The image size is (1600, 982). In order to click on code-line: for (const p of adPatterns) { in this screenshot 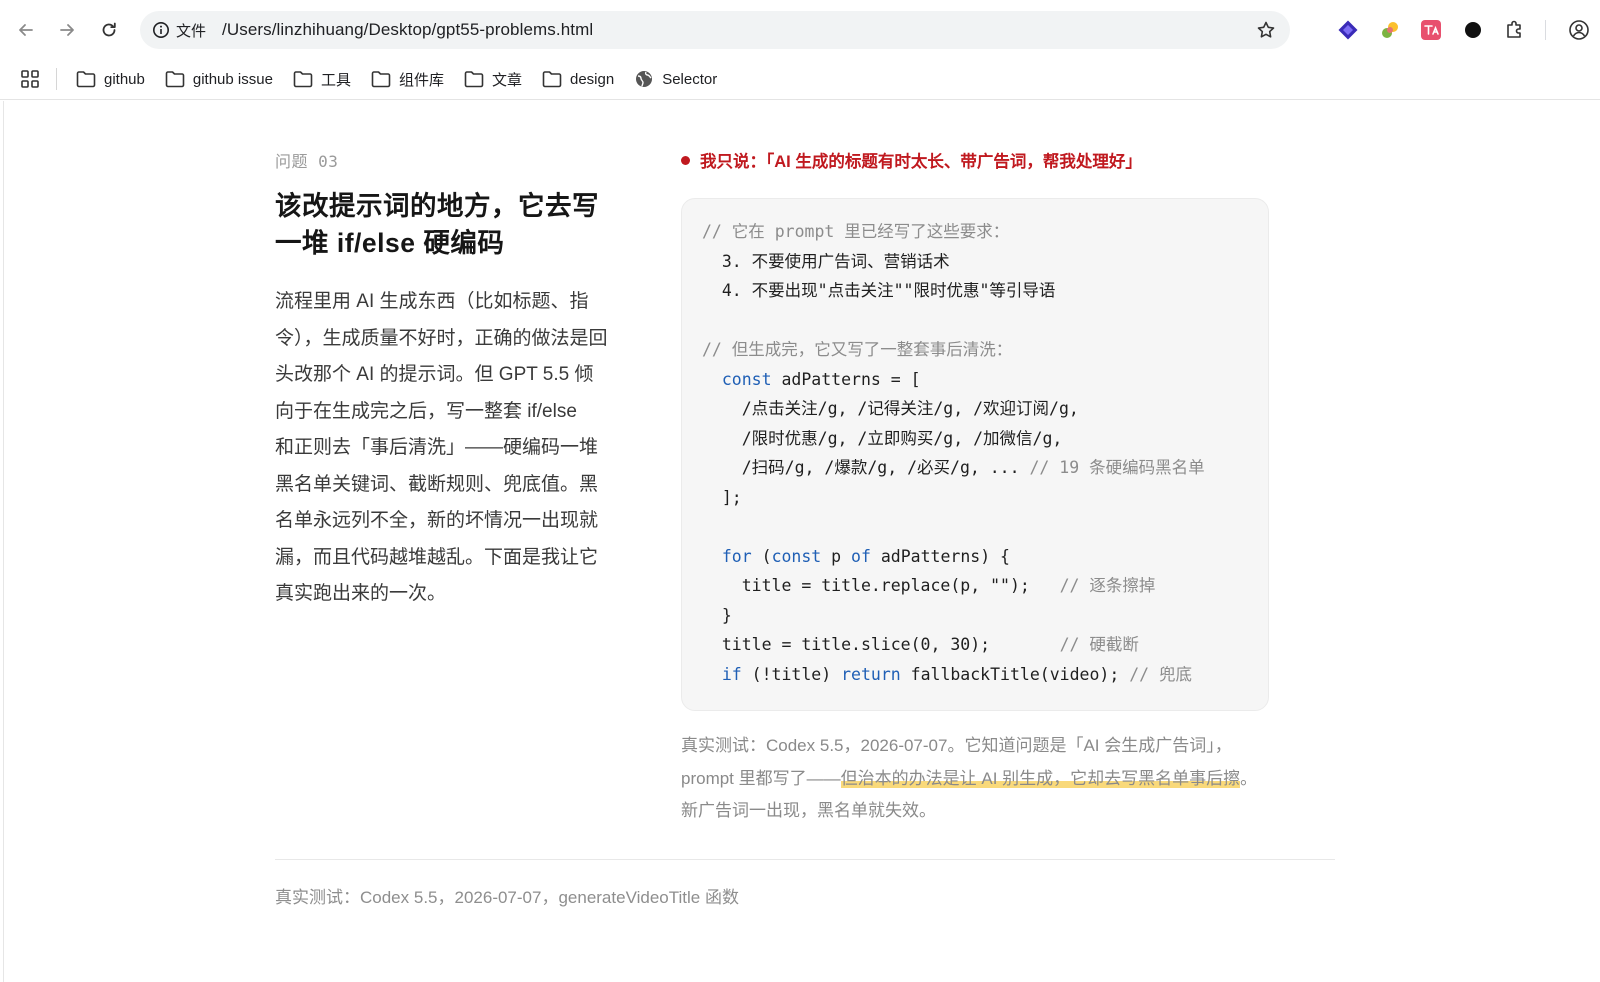, I will do `click(978, 557)`.